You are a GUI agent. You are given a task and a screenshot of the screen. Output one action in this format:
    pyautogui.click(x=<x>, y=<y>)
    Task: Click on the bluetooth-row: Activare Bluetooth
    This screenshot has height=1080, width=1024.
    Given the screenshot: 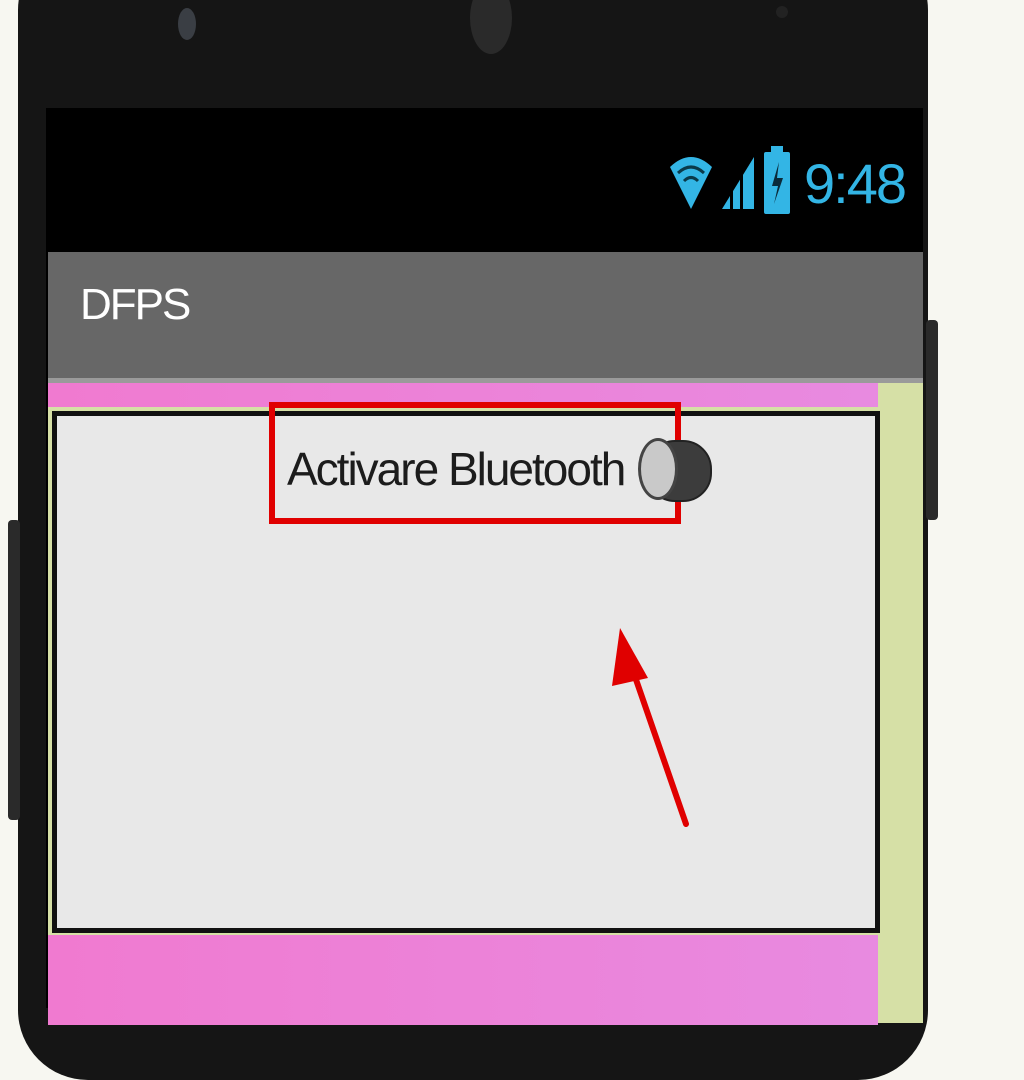 What is the action you would take?
    pyautogui.click(x=500, y=469)
    